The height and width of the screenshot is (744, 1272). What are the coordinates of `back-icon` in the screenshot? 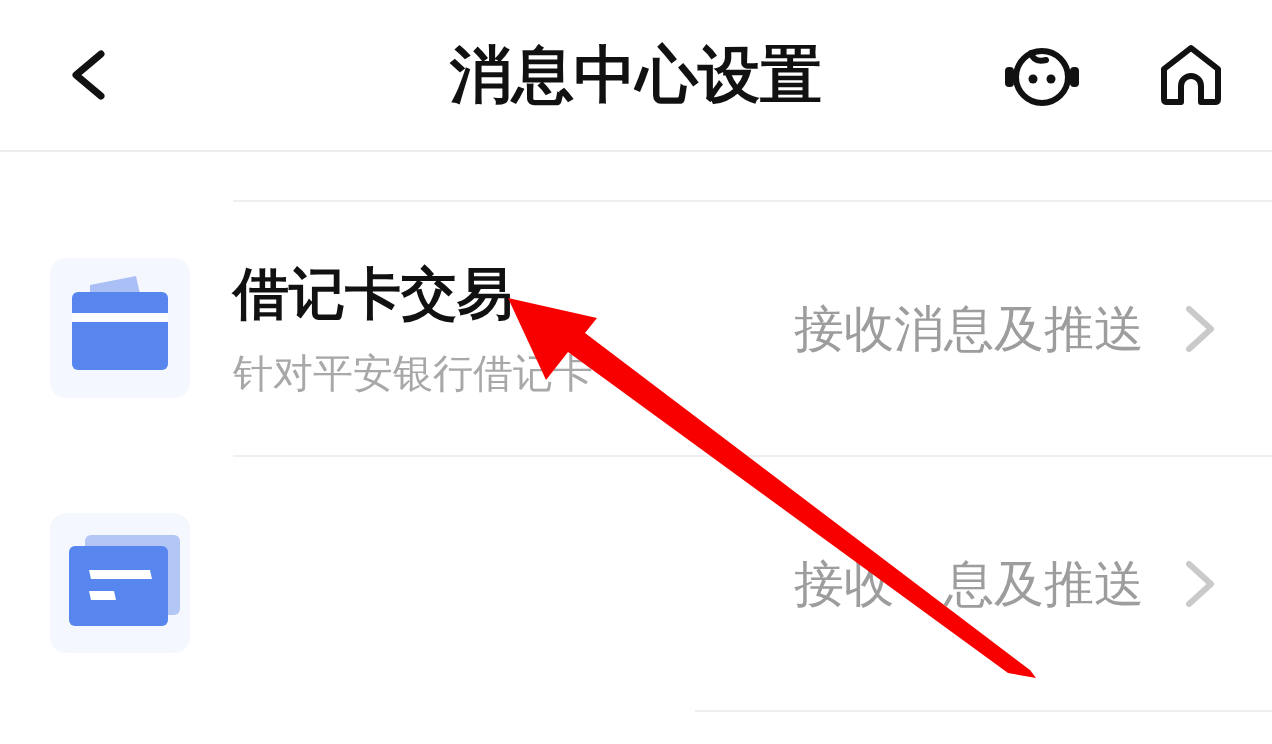 It's located at (88, 75).